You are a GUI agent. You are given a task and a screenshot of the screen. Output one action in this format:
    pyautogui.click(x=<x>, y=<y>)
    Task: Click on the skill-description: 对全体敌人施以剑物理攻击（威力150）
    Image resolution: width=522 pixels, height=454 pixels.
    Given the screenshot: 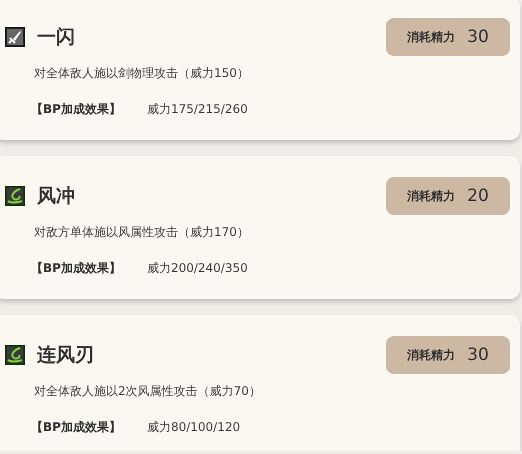 What is the action you would take?
    pyautogui.click(x=142, y=73)
    